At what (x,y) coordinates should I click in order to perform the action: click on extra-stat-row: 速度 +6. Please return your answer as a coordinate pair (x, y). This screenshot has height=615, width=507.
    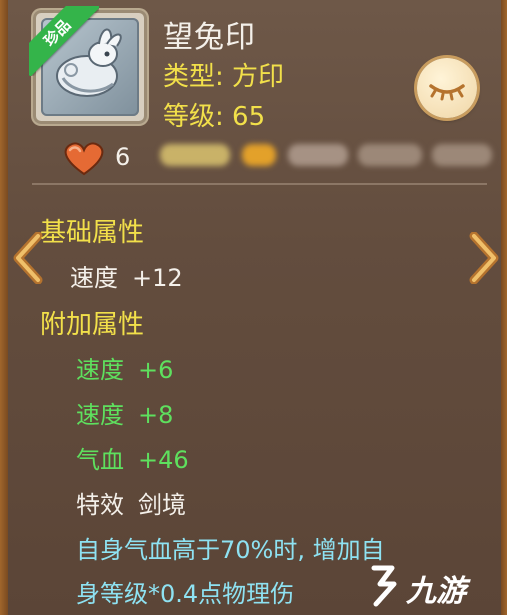
    Looking at the image, I should click on (124, 367).